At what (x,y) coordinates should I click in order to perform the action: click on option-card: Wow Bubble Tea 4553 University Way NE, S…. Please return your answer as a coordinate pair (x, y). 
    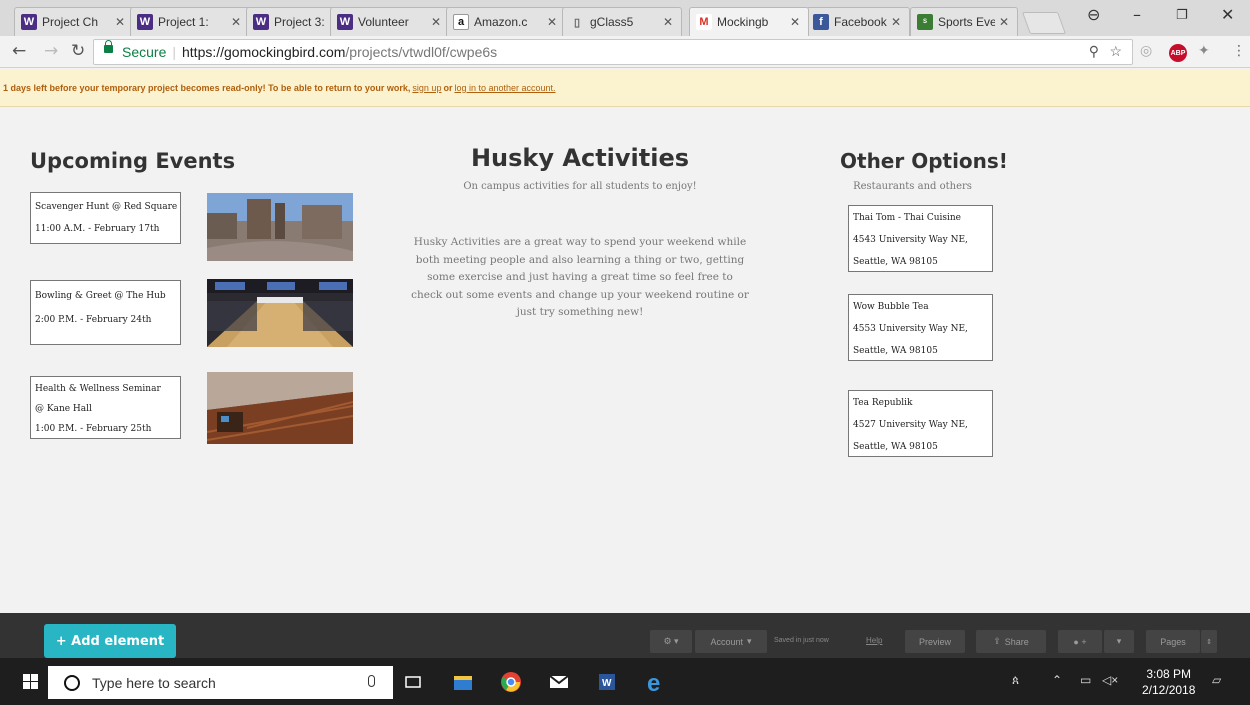
    Looking at the image, I should click on (920, 327).